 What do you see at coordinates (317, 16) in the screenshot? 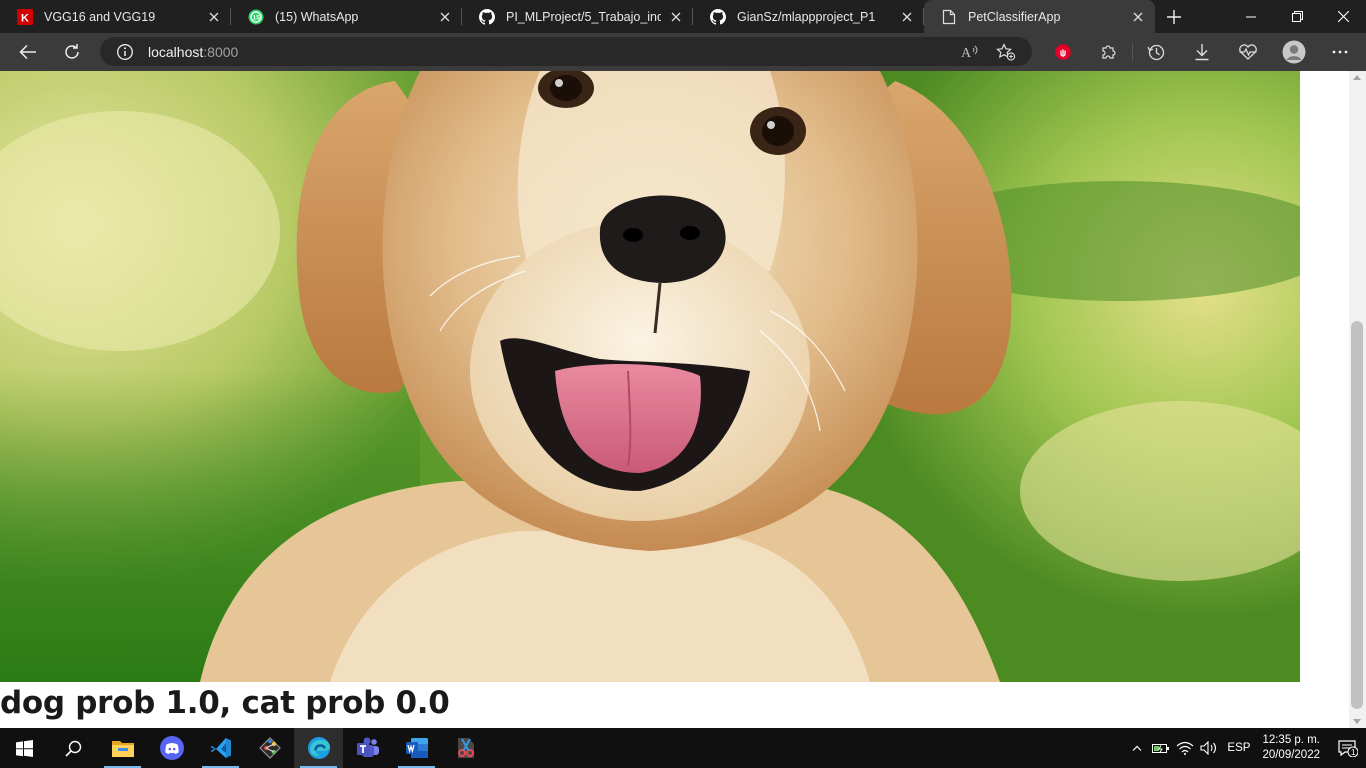
I see `tab-title: (15) WhatsApp` at bounding box center [317, 16].